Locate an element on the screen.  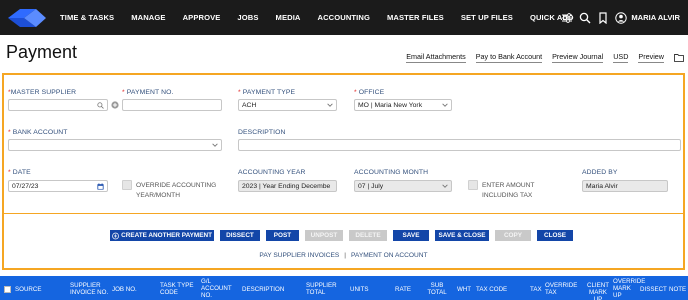
nav-item-set-up-files: SET UP FILES is located at coordinates (487, 17).